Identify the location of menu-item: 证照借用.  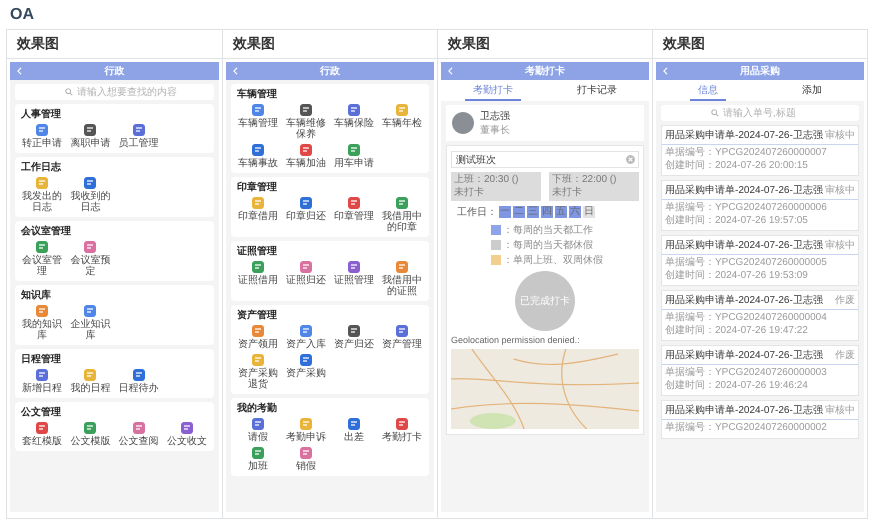
(258, 278).